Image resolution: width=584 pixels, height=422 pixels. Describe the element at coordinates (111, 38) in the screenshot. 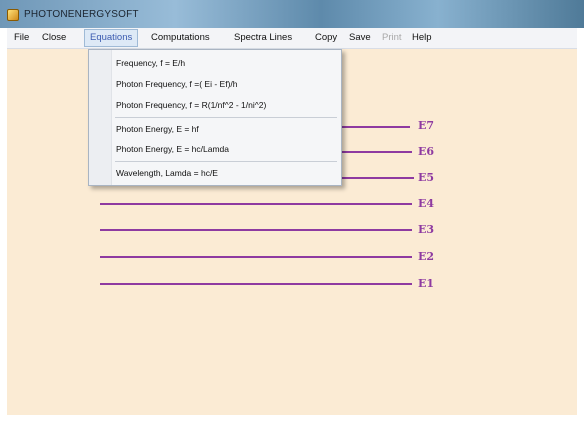

I see `menu-equations: Equations` at that location.